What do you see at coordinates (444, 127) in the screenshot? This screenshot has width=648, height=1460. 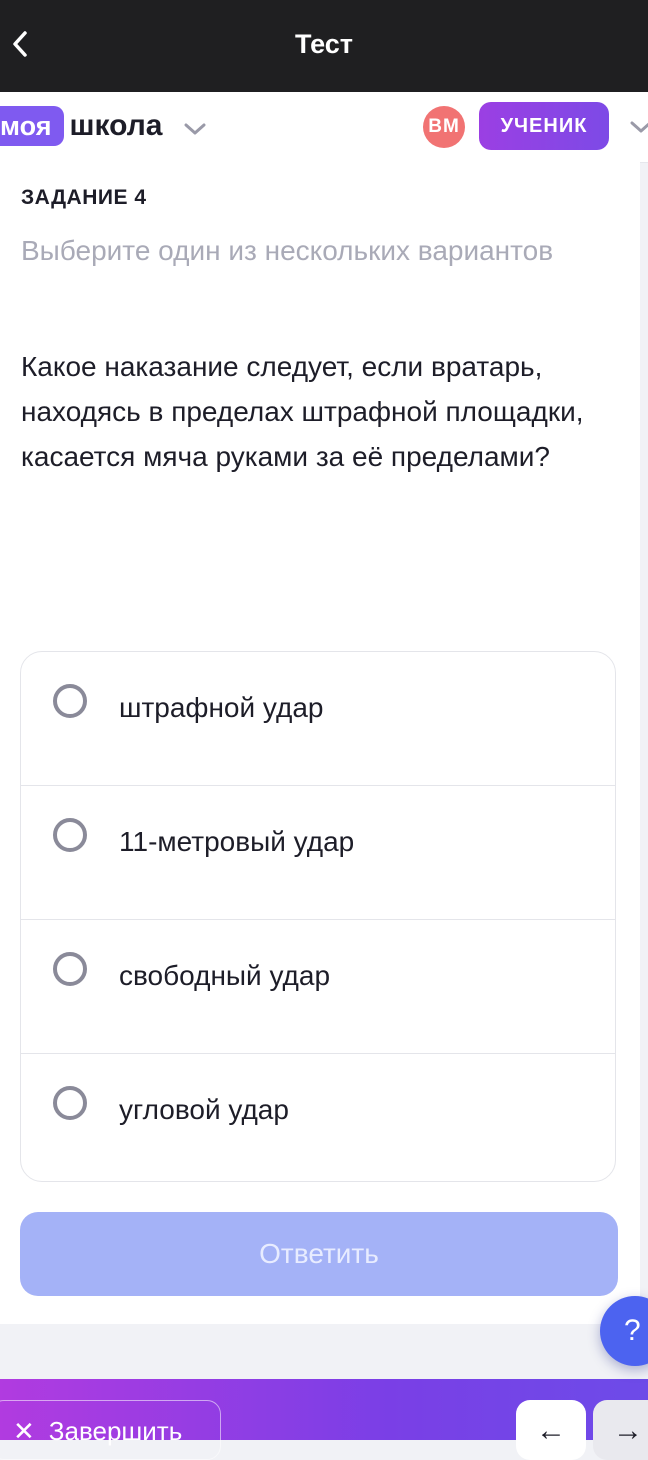 I see `avatar: ВМ` at bounding box center [444, 127].